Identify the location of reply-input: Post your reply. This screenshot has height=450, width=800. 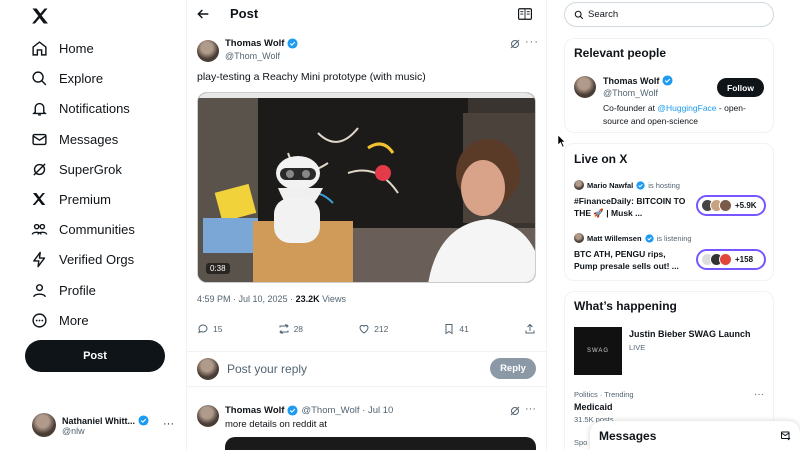
(267, 369).